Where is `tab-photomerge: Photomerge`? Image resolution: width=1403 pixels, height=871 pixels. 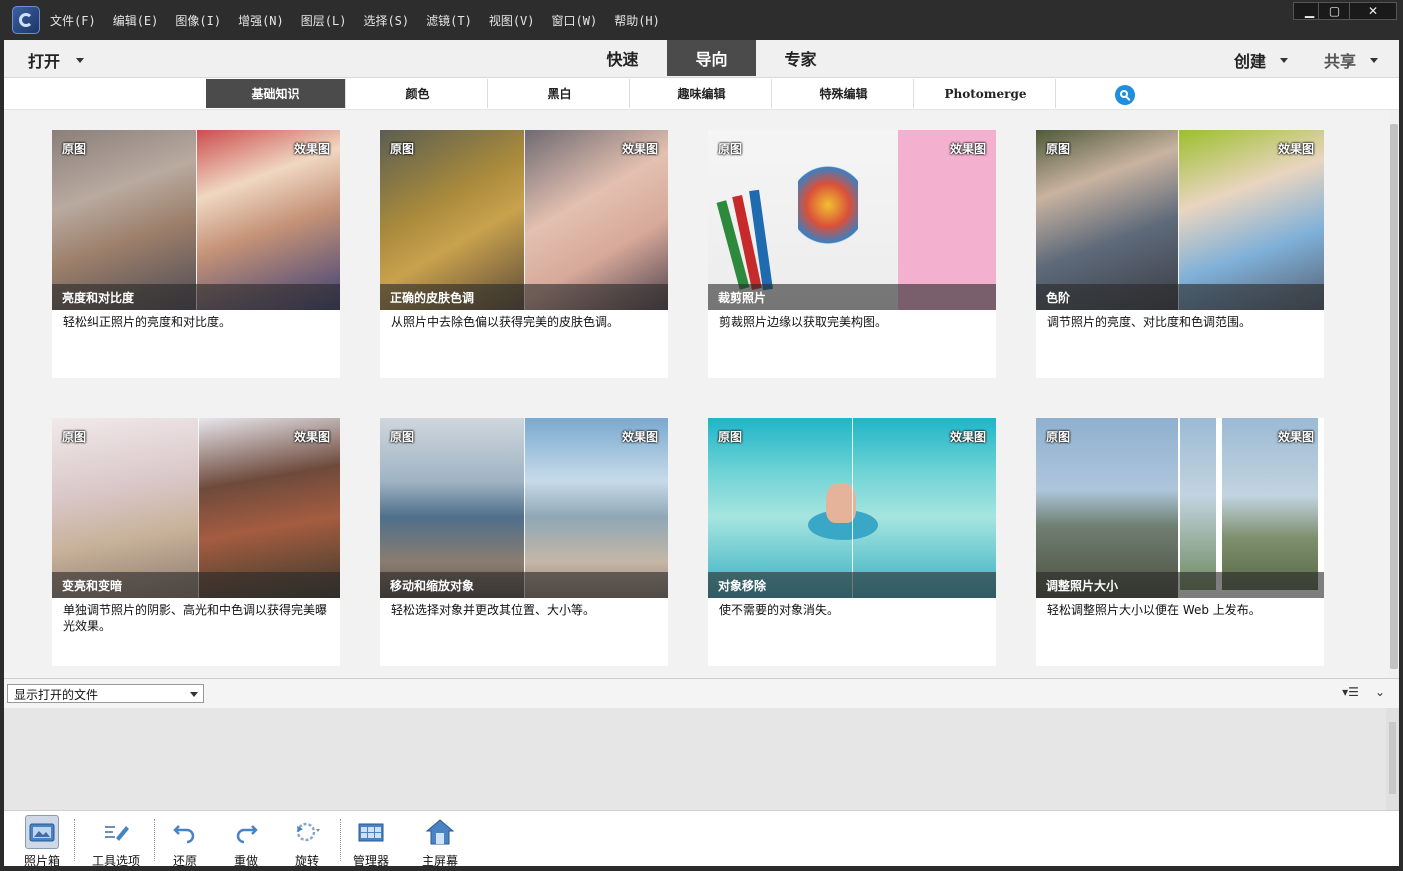 tab-photomerge: Photomerge is located at coordinates (986, 93).